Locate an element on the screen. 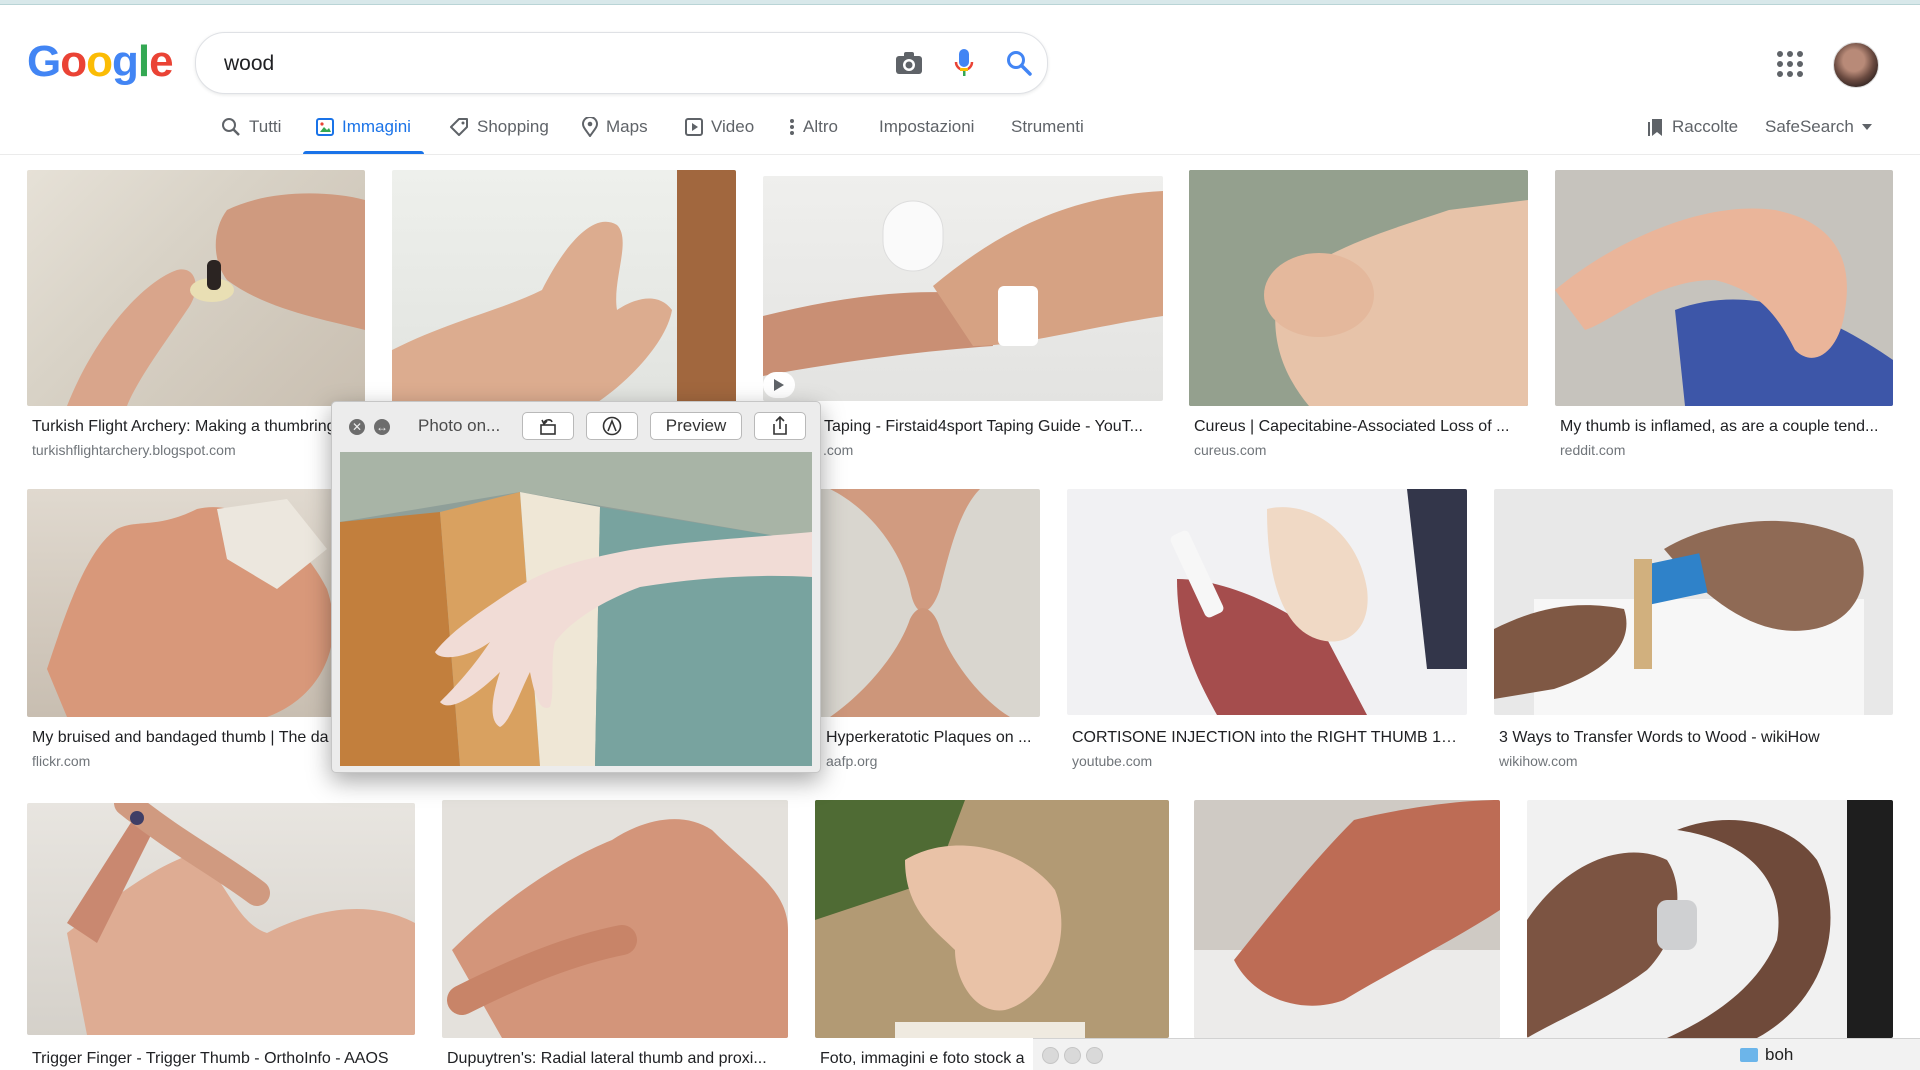 The height and width of the screenshot is (1070, 1920). result-source: flickr.com is located at coordinates (61, 761).